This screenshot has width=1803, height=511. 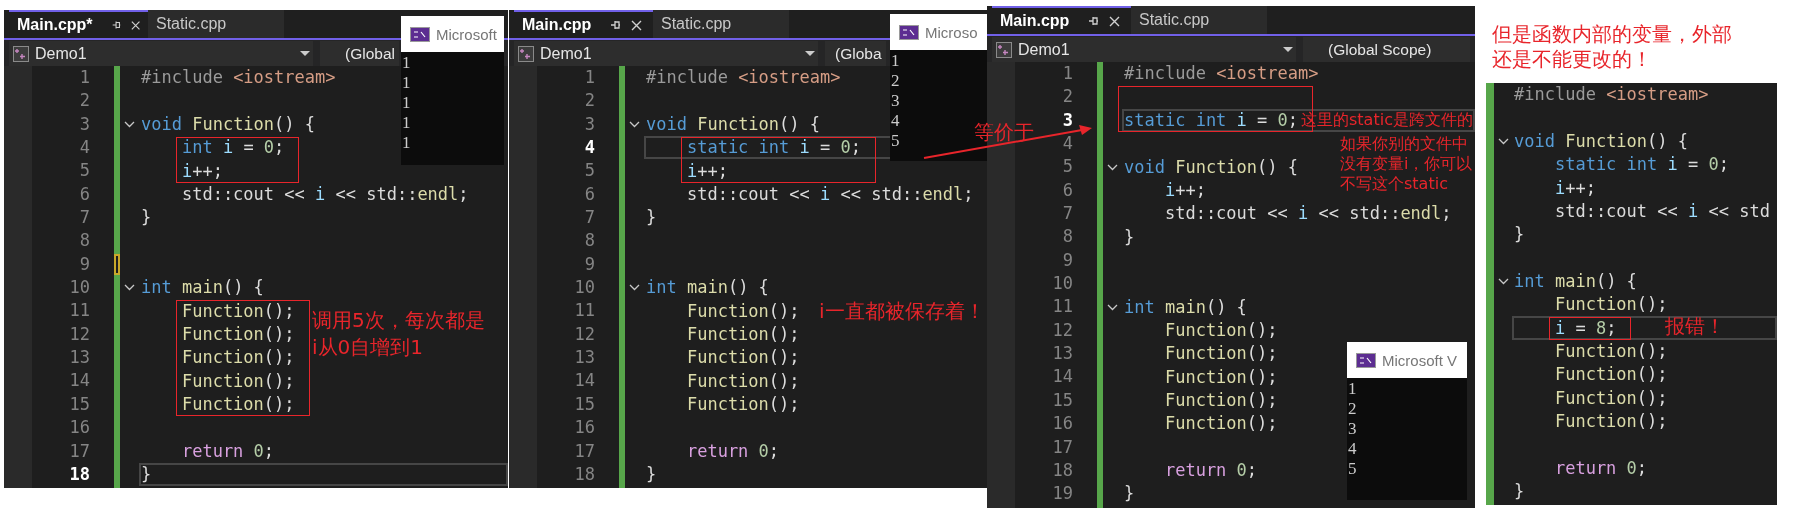 What do you see at coordinates (1067, 190) in the screenshot?
I see `line-number: 6` at bounding box center [1067, 190].